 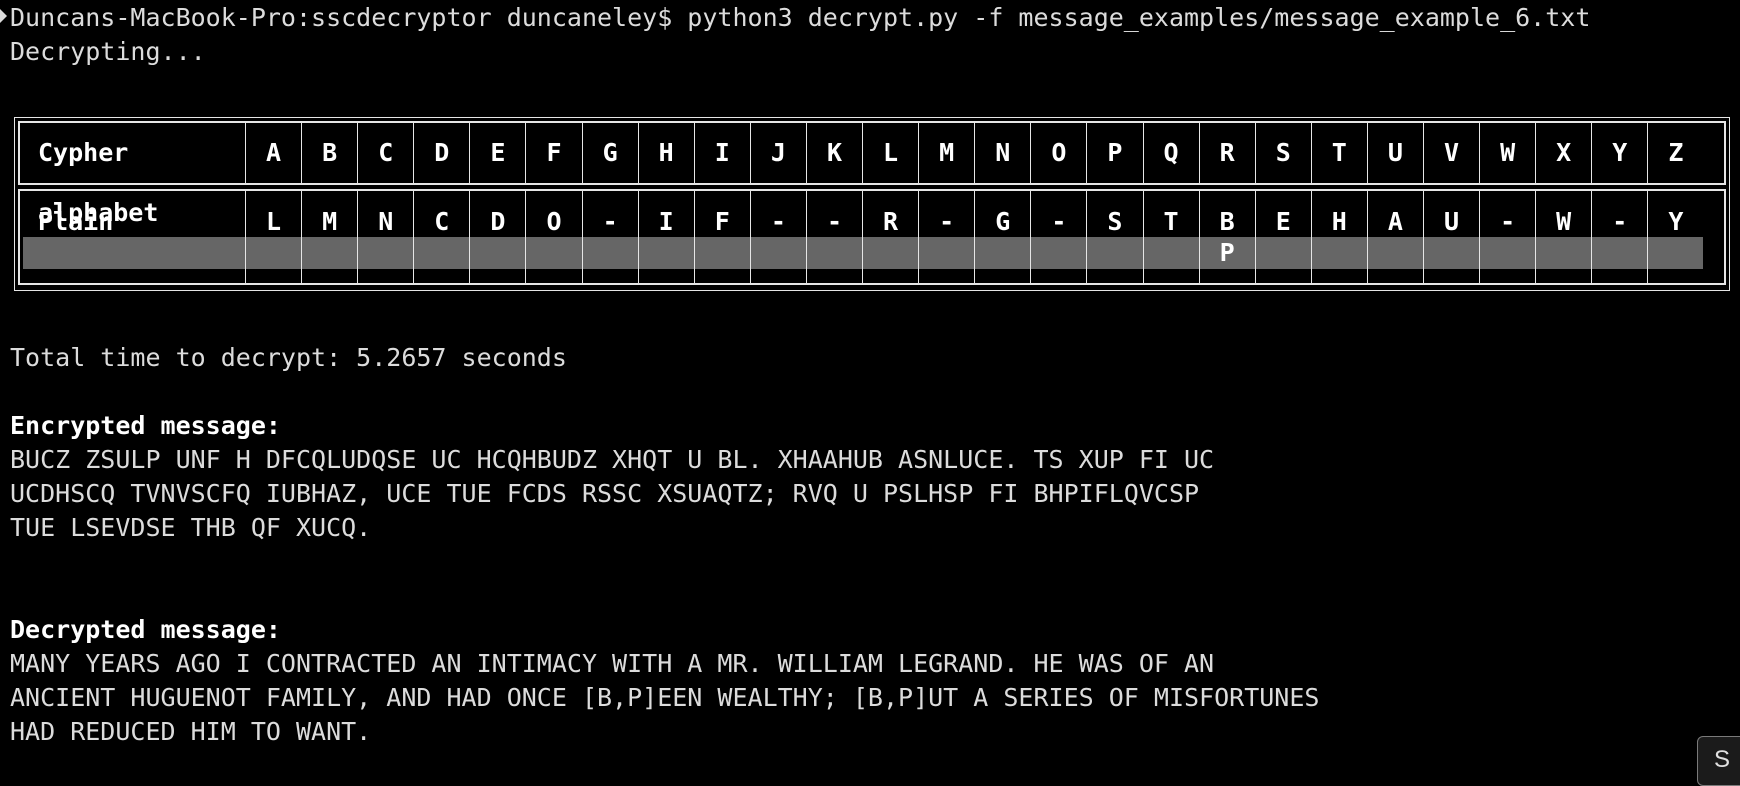 I want to click on plain-alphabet-label: Plain alphabet, so click(x=132, y=237).